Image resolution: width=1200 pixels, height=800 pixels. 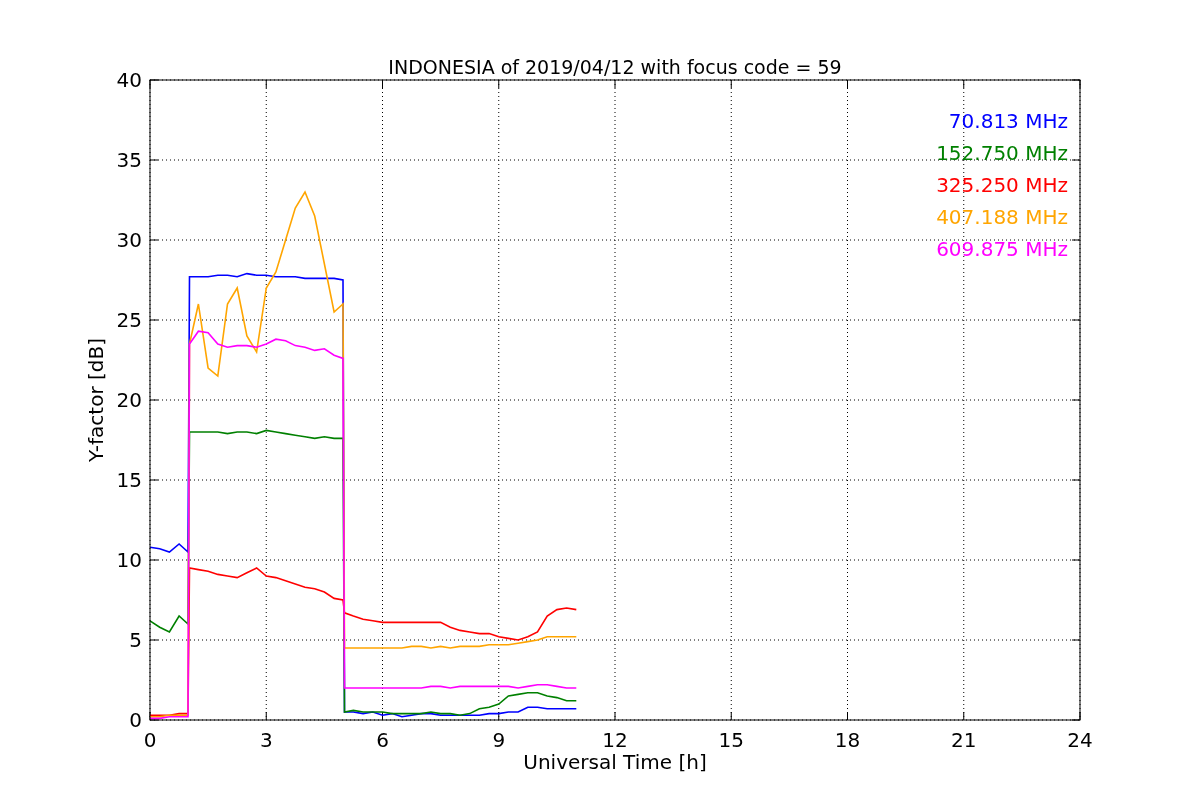 What do you see at coordinates (499, 740) in the screenshot?
I see `x-tick-label: 9` at bounding box center [499, 740].